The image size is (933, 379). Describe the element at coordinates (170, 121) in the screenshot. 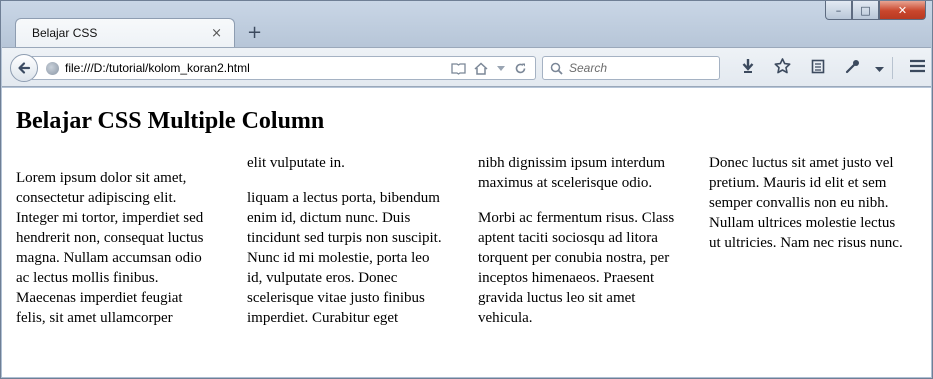

I see `page-heading: Belajar CSS Multiple Column` at that location.